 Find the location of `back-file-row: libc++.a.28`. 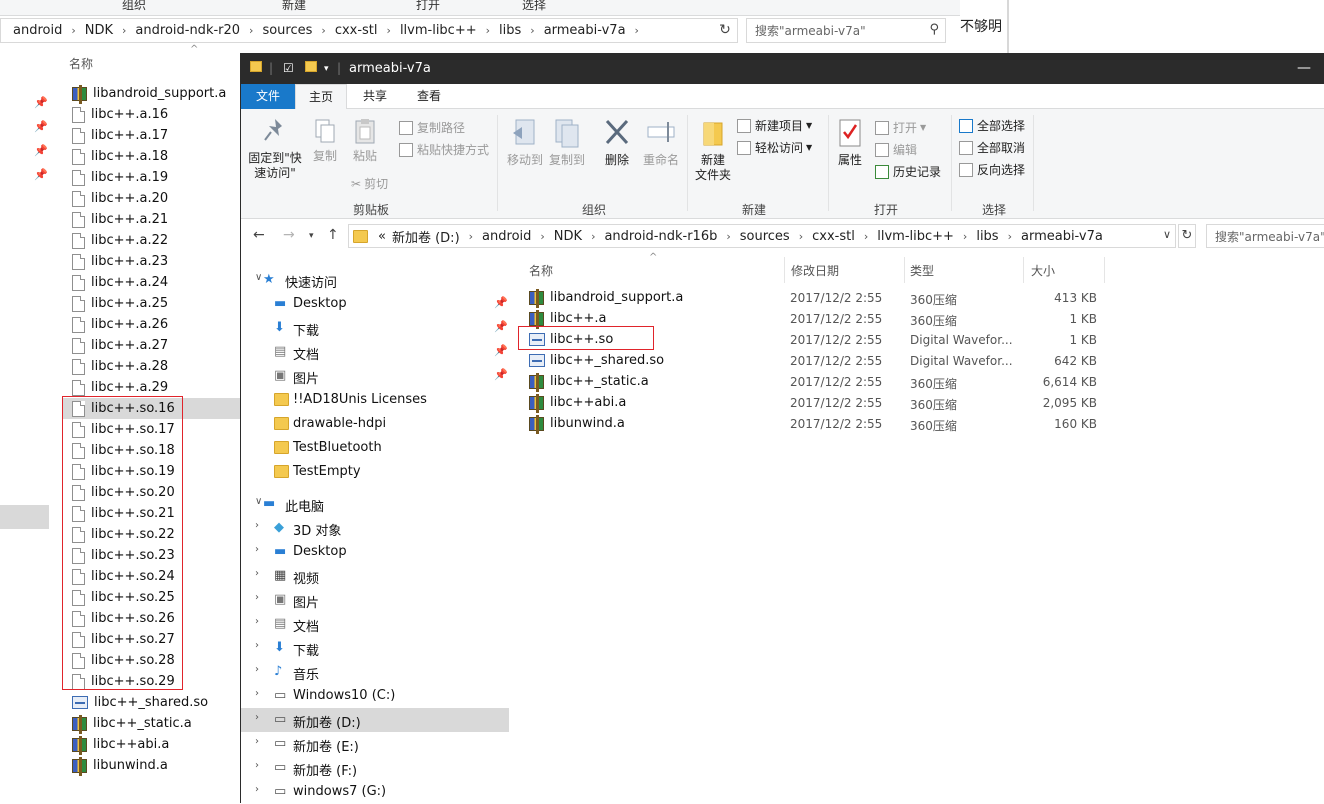

back-file-row: libc++.a.28 is located at coordinates (120, 366).